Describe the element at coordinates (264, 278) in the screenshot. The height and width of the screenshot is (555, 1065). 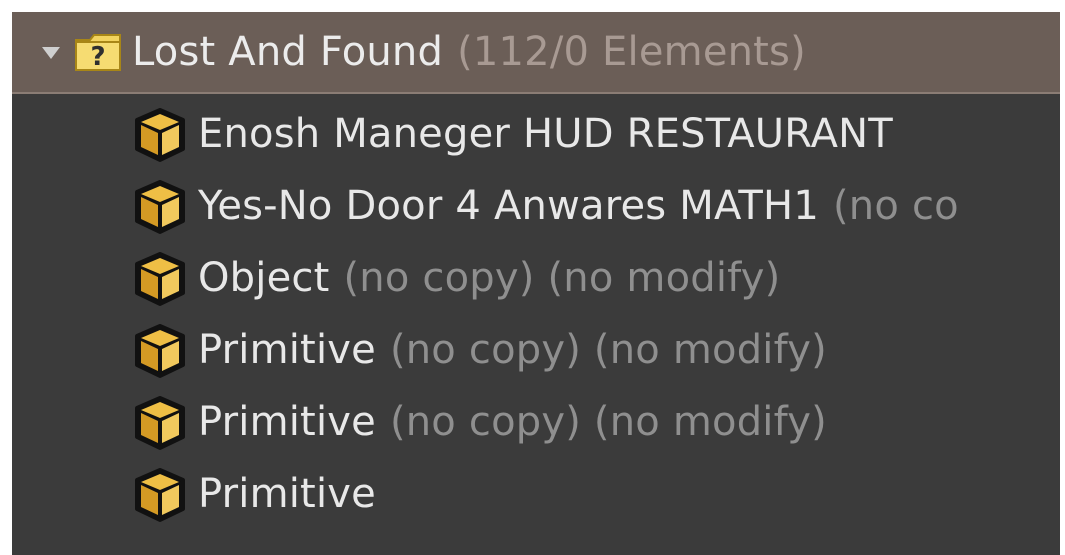
I see `item-name: Object` at that location.